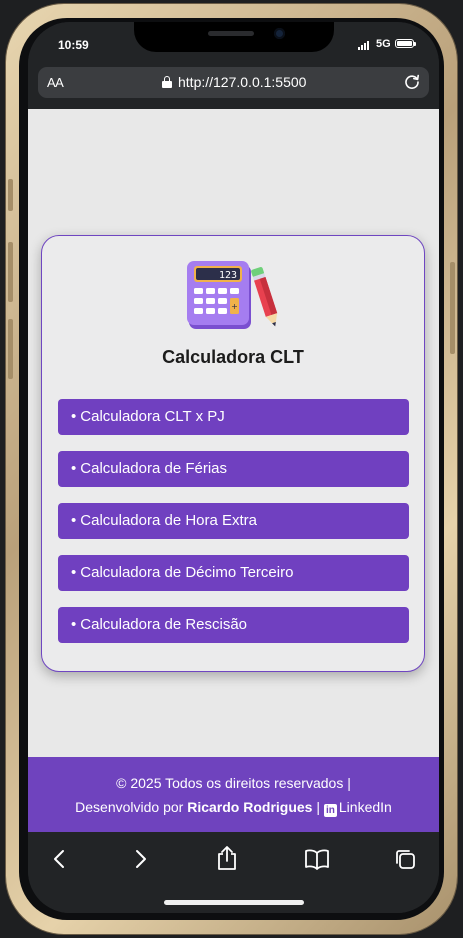 The height and width of the screenshot is (938, 463). What do you see at coordinates (233, 783) in the screenshot?
I see `copyright-text: © 2025 Todos os direitos reservados |` at bounding box center [233, 783].